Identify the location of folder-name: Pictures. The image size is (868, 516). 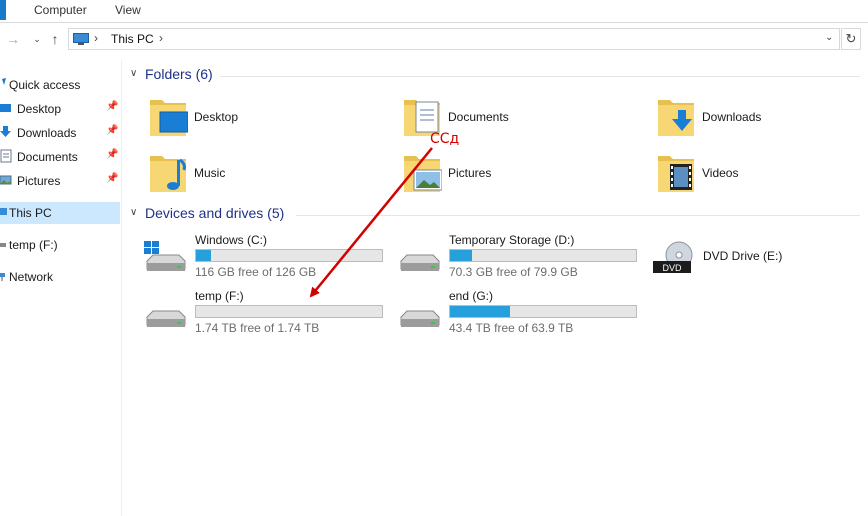
(470, 173).